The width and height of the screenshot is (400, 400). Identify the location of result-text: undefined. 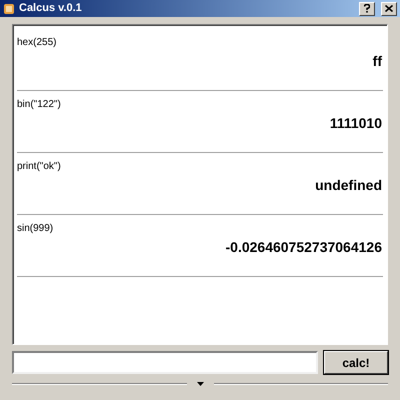
(349, 185).